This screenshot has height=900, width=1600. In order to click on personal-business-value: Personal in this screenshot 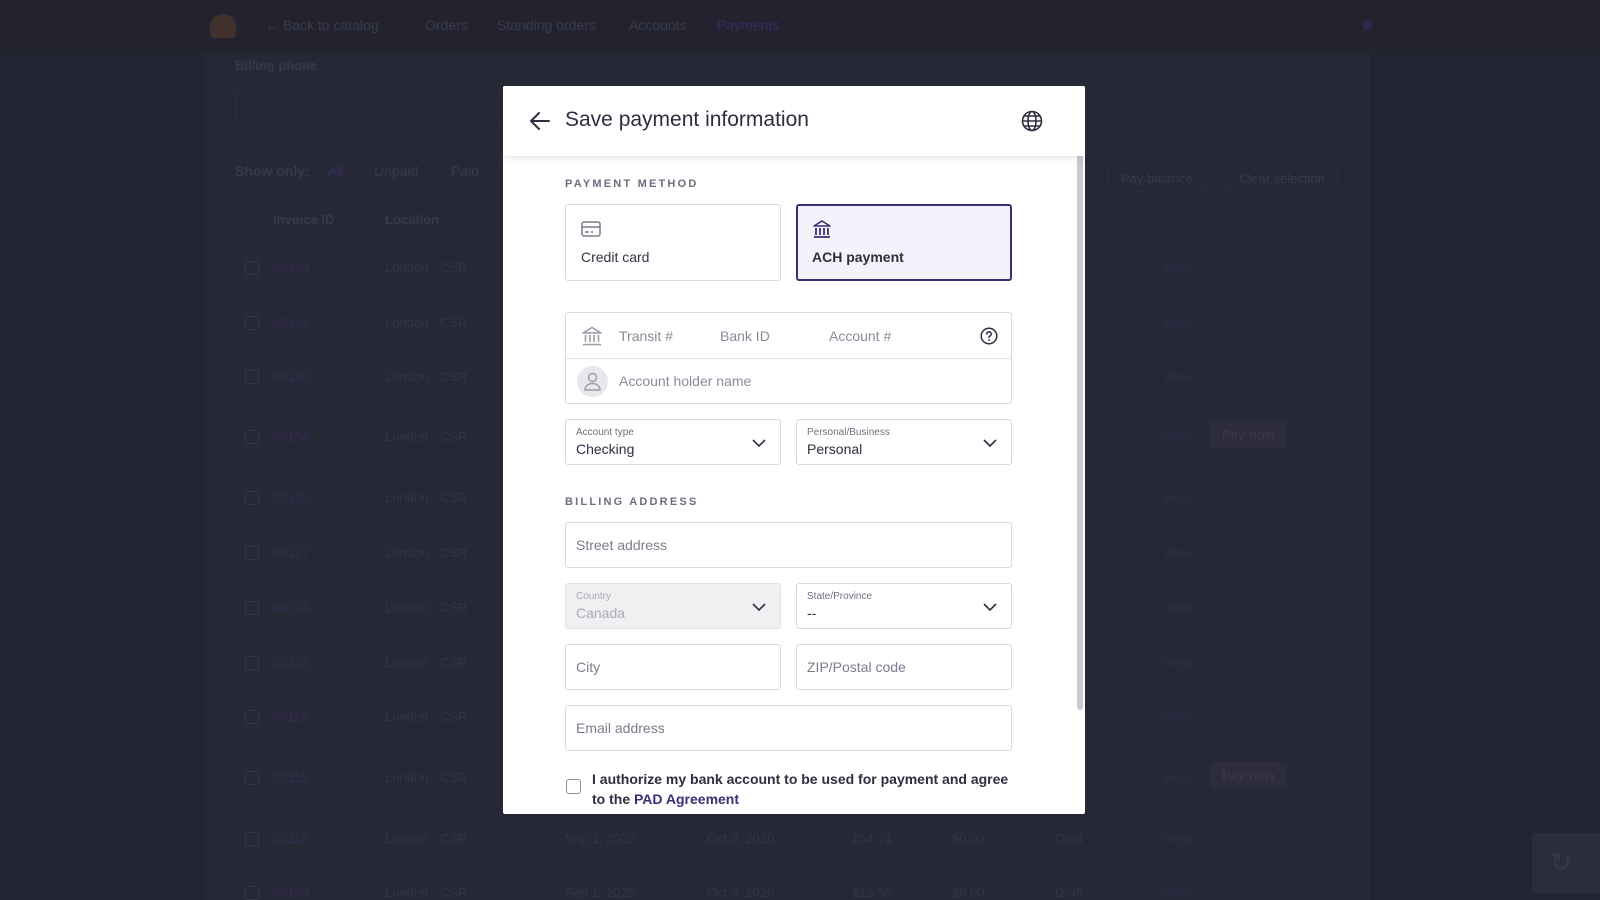, I will do `click(835, 449)`.